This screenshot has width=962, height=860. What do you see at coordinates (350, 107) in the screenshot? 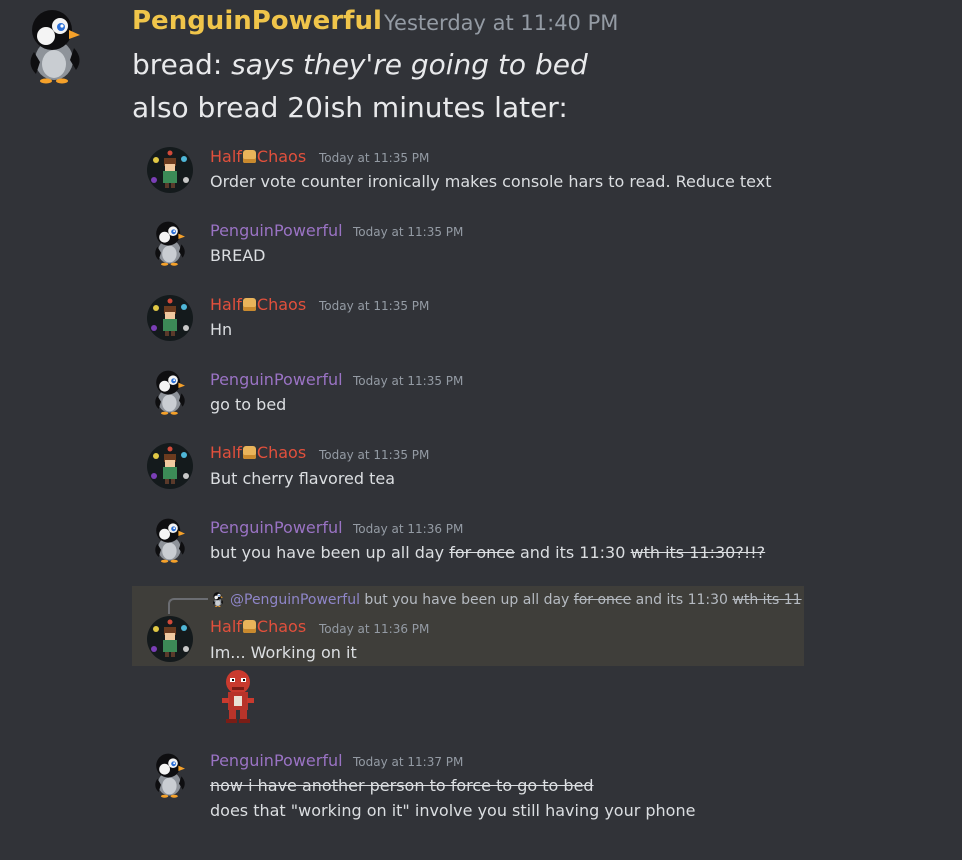
I see `message-line: also bread 20ish minutes later:` at bounding box center [350, 107].